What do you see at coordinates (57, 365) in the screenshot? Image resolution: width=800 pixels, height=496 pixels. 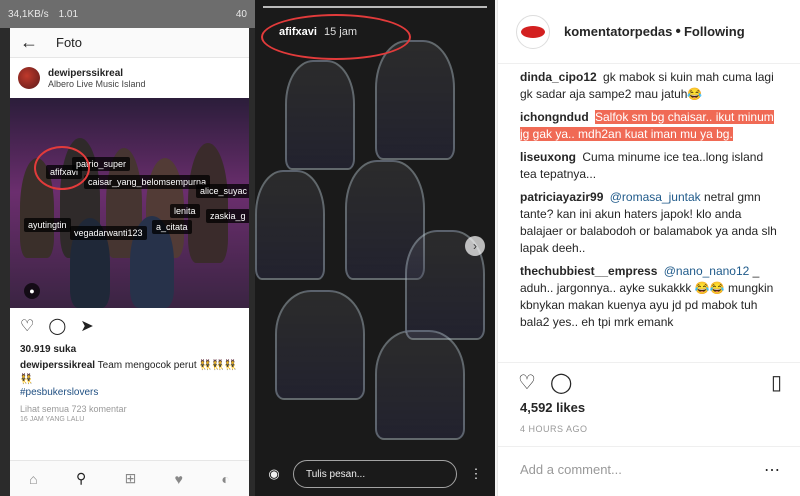 I see `caption-username: dewiperssikreal` at bounding box center [57, 365].